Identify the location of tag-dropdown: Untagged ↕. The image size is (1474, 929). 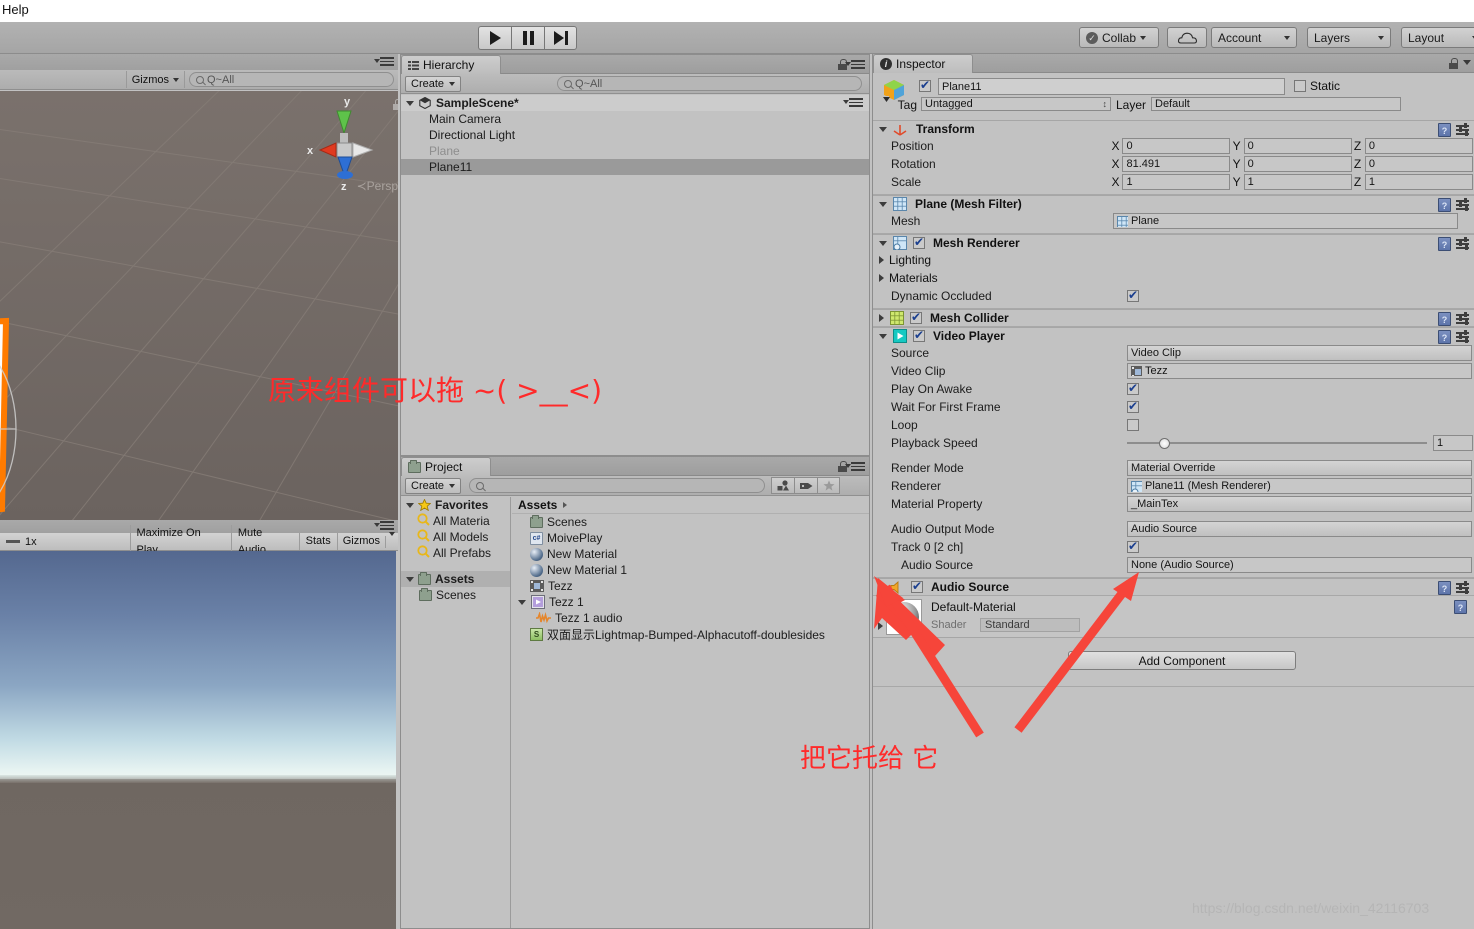
(1016, 104).